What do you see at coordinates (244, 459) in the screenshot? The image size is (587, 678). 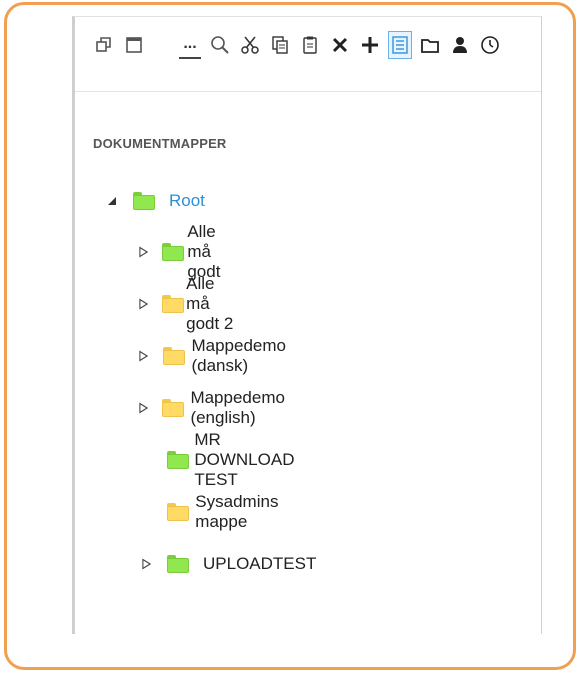 I see `tree-item-label: MR DOWNLOAD TEST` at bounding box center [244, 459].